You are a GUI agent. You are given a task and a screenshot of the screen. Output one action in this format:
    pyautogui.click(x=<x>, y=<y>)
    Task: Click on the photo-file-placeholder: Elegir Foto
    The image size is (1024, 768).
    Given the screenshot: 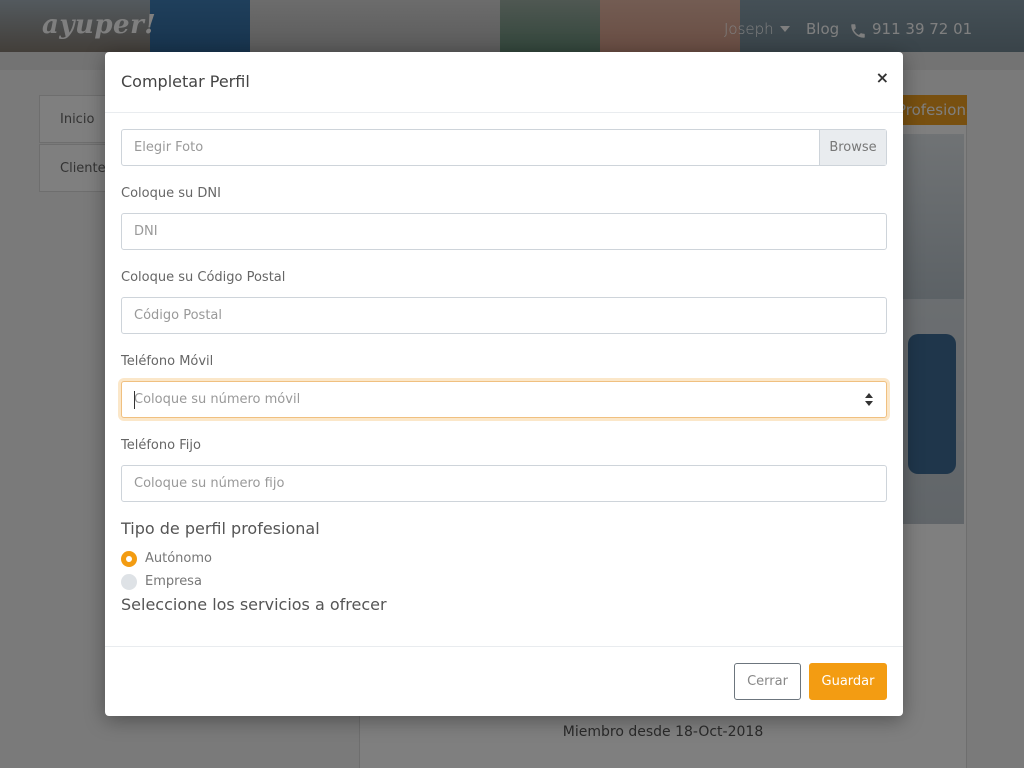 What is the action you would take?
    pyautogui.click(x=169, y=147)
    